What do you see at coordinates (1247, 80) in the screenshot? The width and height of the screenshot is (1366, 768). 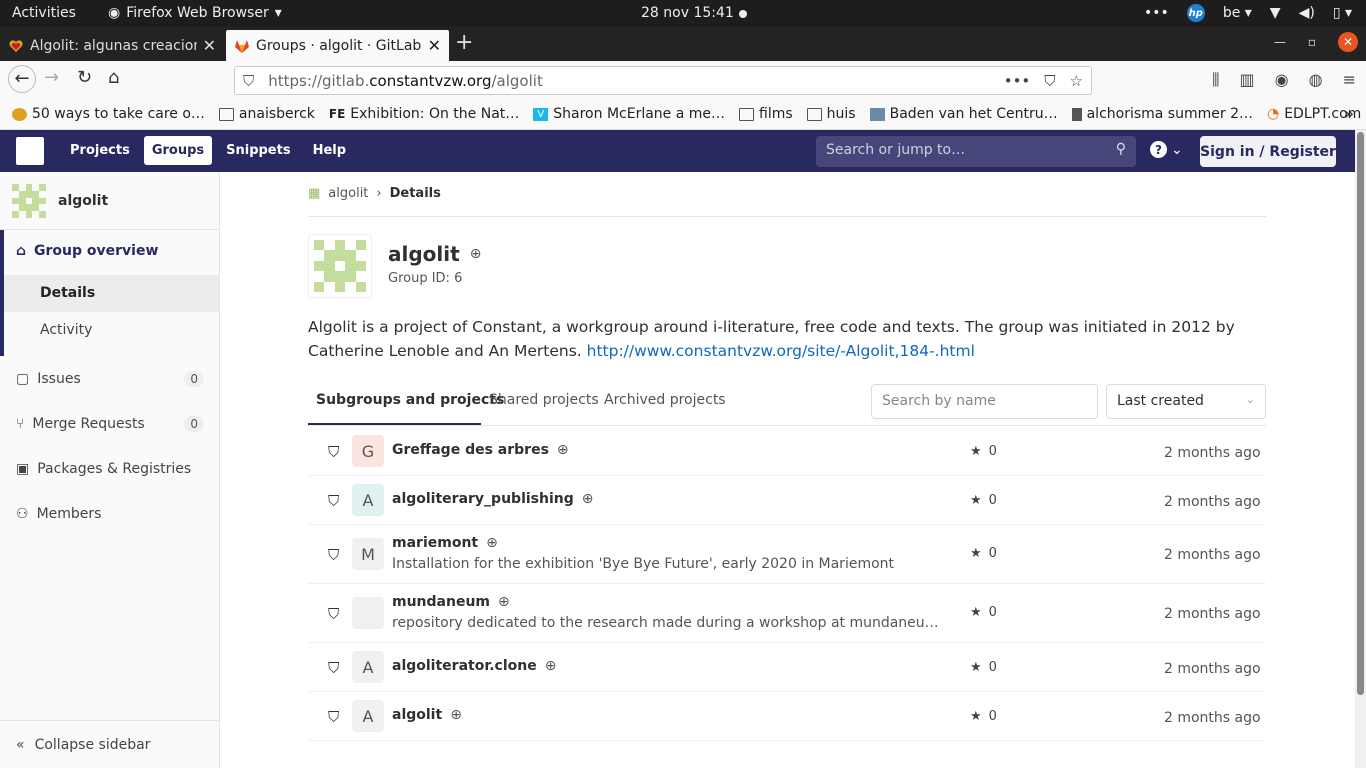 I see `sidebar-toggle-icon: ▥` at bounding box center [1247, 80].